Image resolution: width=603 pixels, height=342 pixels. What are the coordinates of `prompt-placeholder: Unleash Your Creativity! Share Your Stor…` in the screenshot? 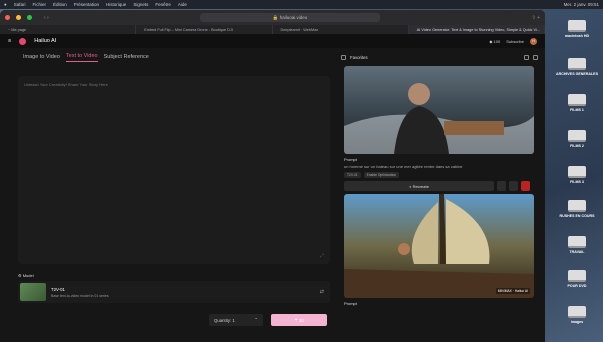 It's located at (66, 84).